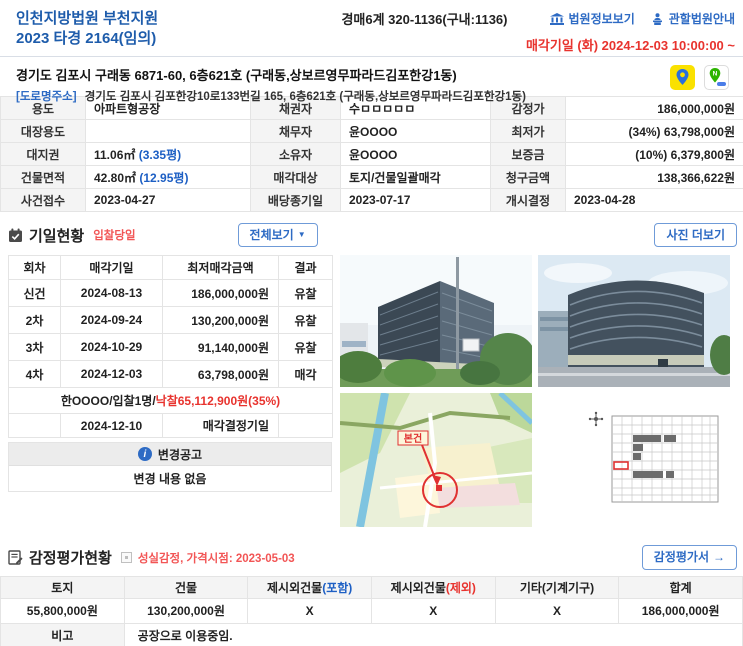 The width and height of the screenshot is (743, 646). I want to click on machinery-value: X, so click(557, 610).